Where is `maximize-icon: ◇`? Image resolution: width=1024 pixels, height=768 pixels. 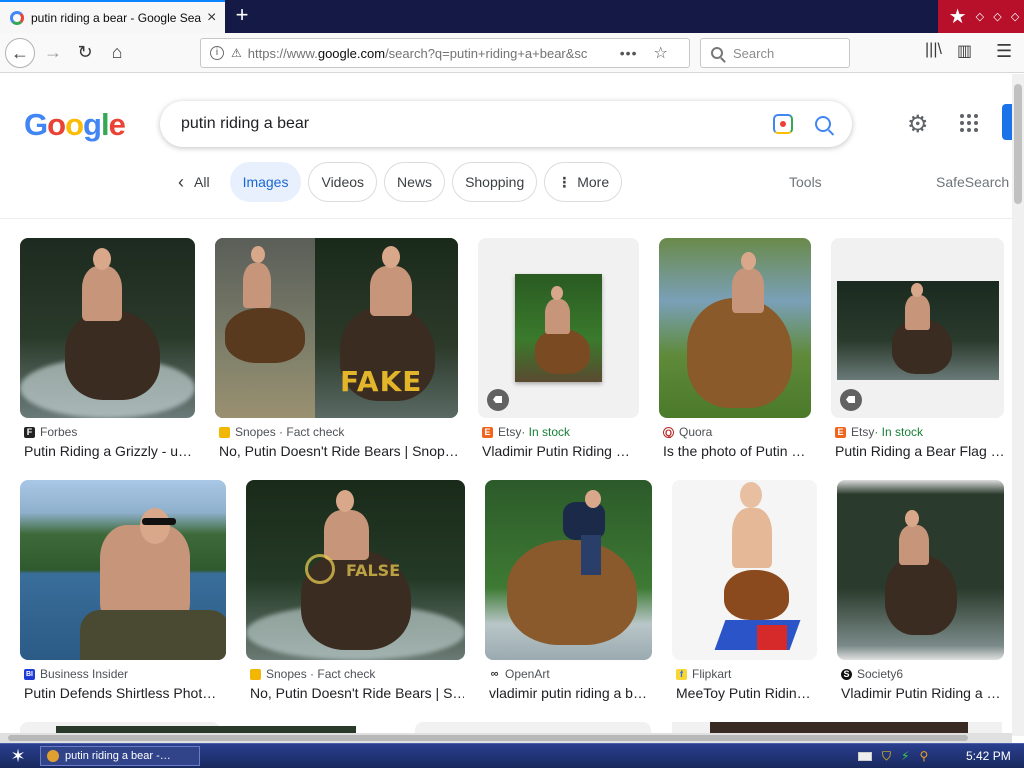
maximize-icon: ◇ is located at coordinates (997, 16).